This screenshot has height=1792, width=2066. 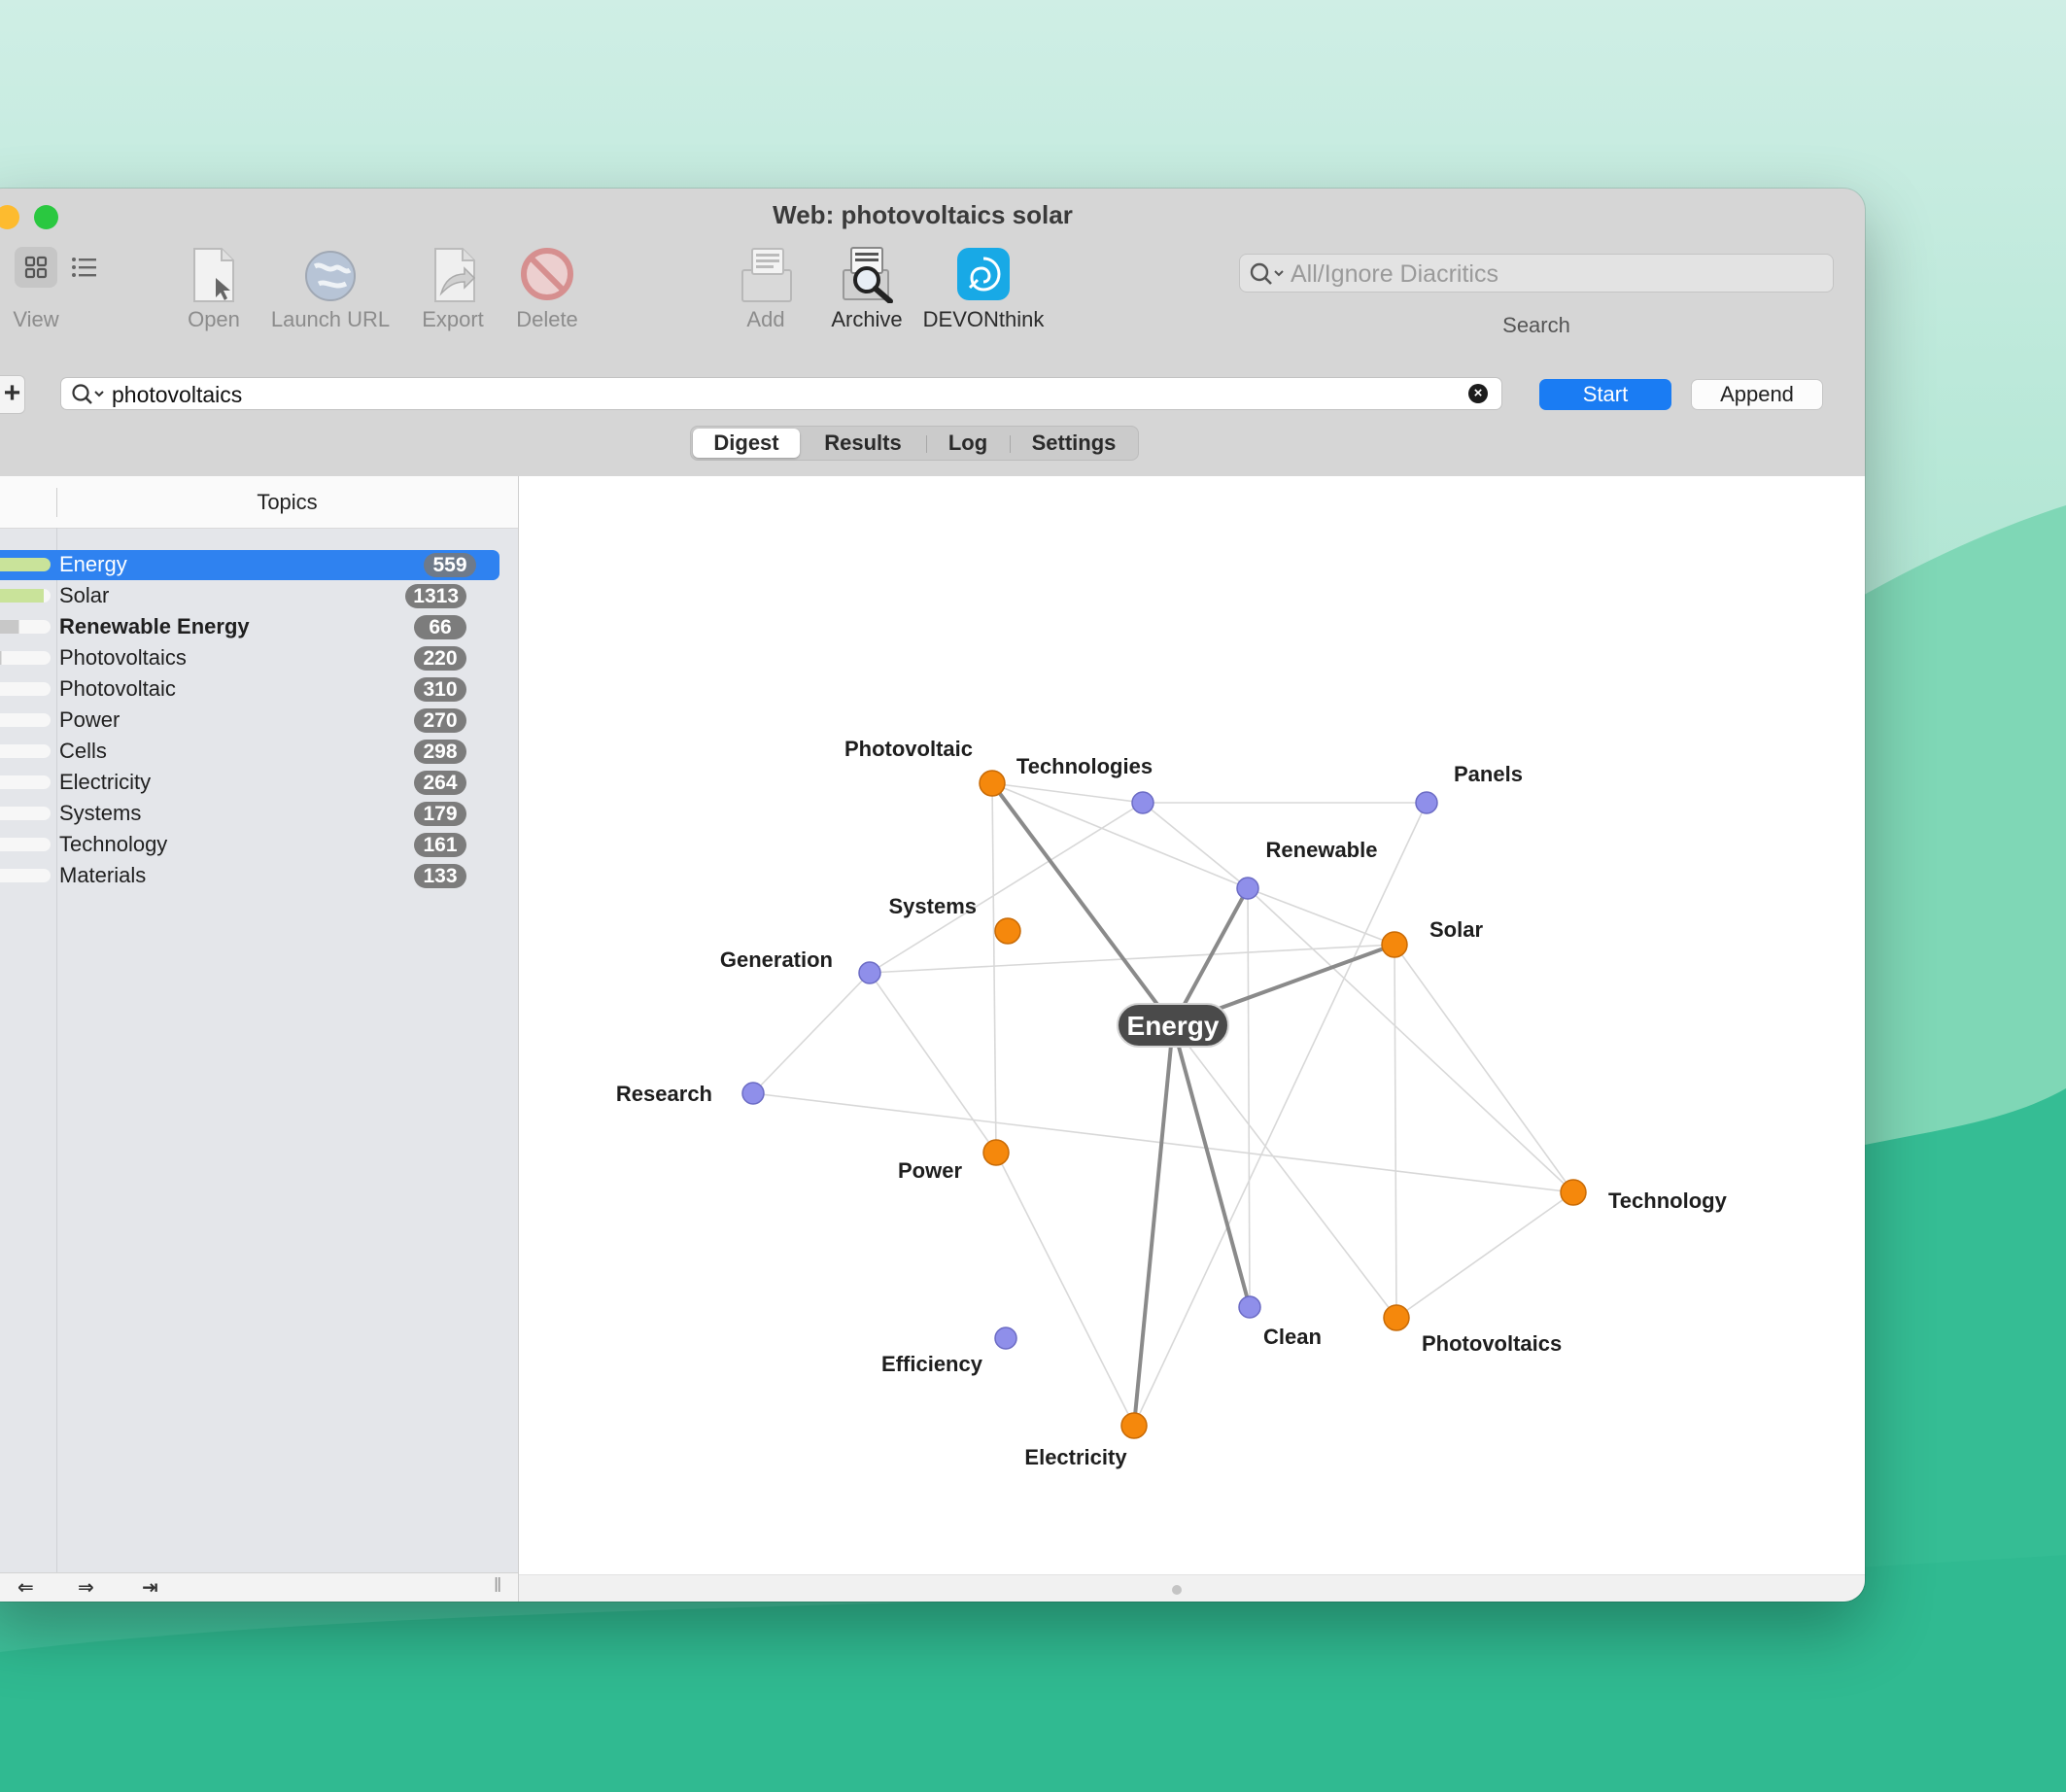 I want to click on clear-icon: ×, so click(x=1478, y=393).